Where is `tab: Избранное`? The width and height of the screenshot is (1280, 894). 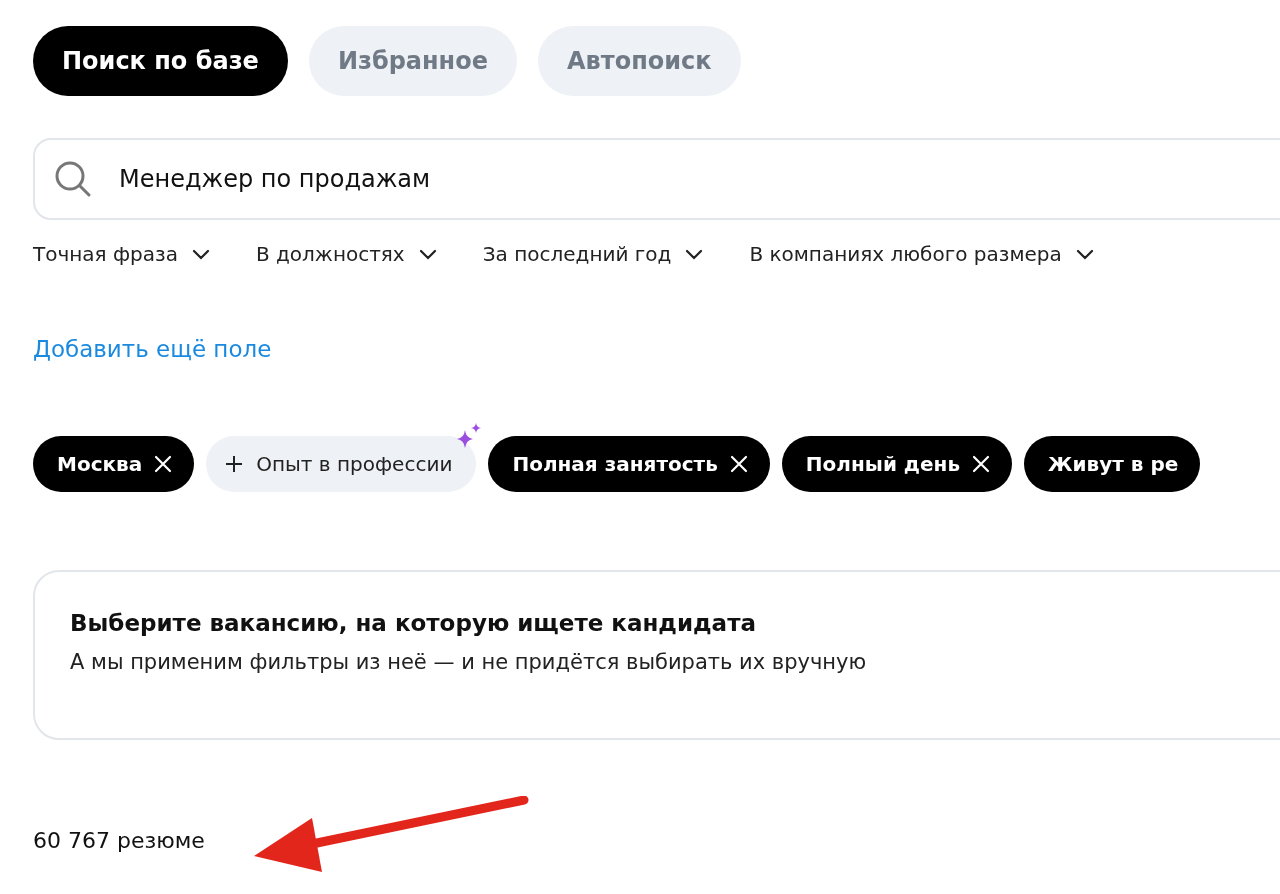 tab: Избранное is located at coordinates (412, 61).